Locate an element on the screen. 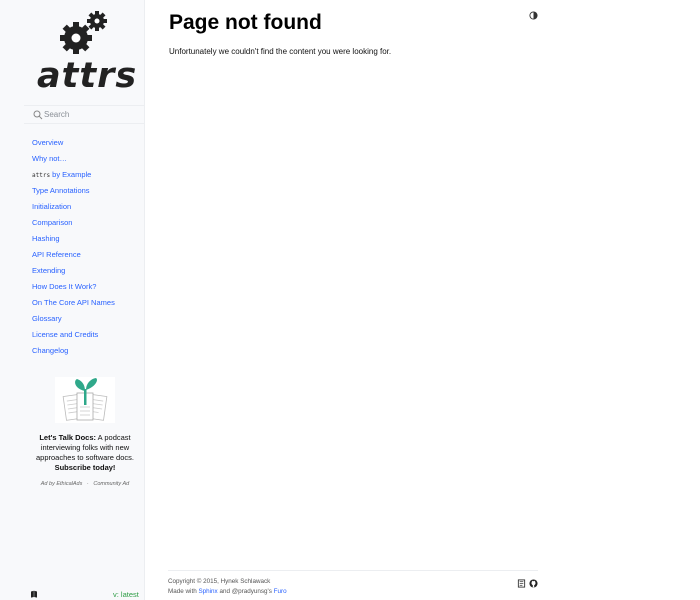 This screenshot has height=600, width=700. podcast-plant-icon is located at coordinates (85, 400).